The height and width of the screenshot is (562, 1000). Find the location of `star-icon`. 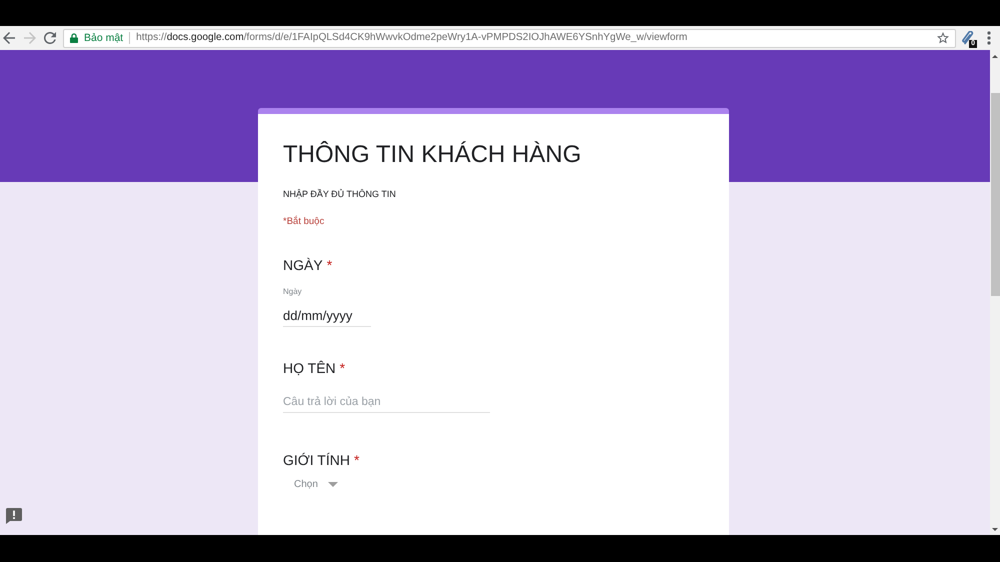

star-icon is located at coordinates (943, 38).